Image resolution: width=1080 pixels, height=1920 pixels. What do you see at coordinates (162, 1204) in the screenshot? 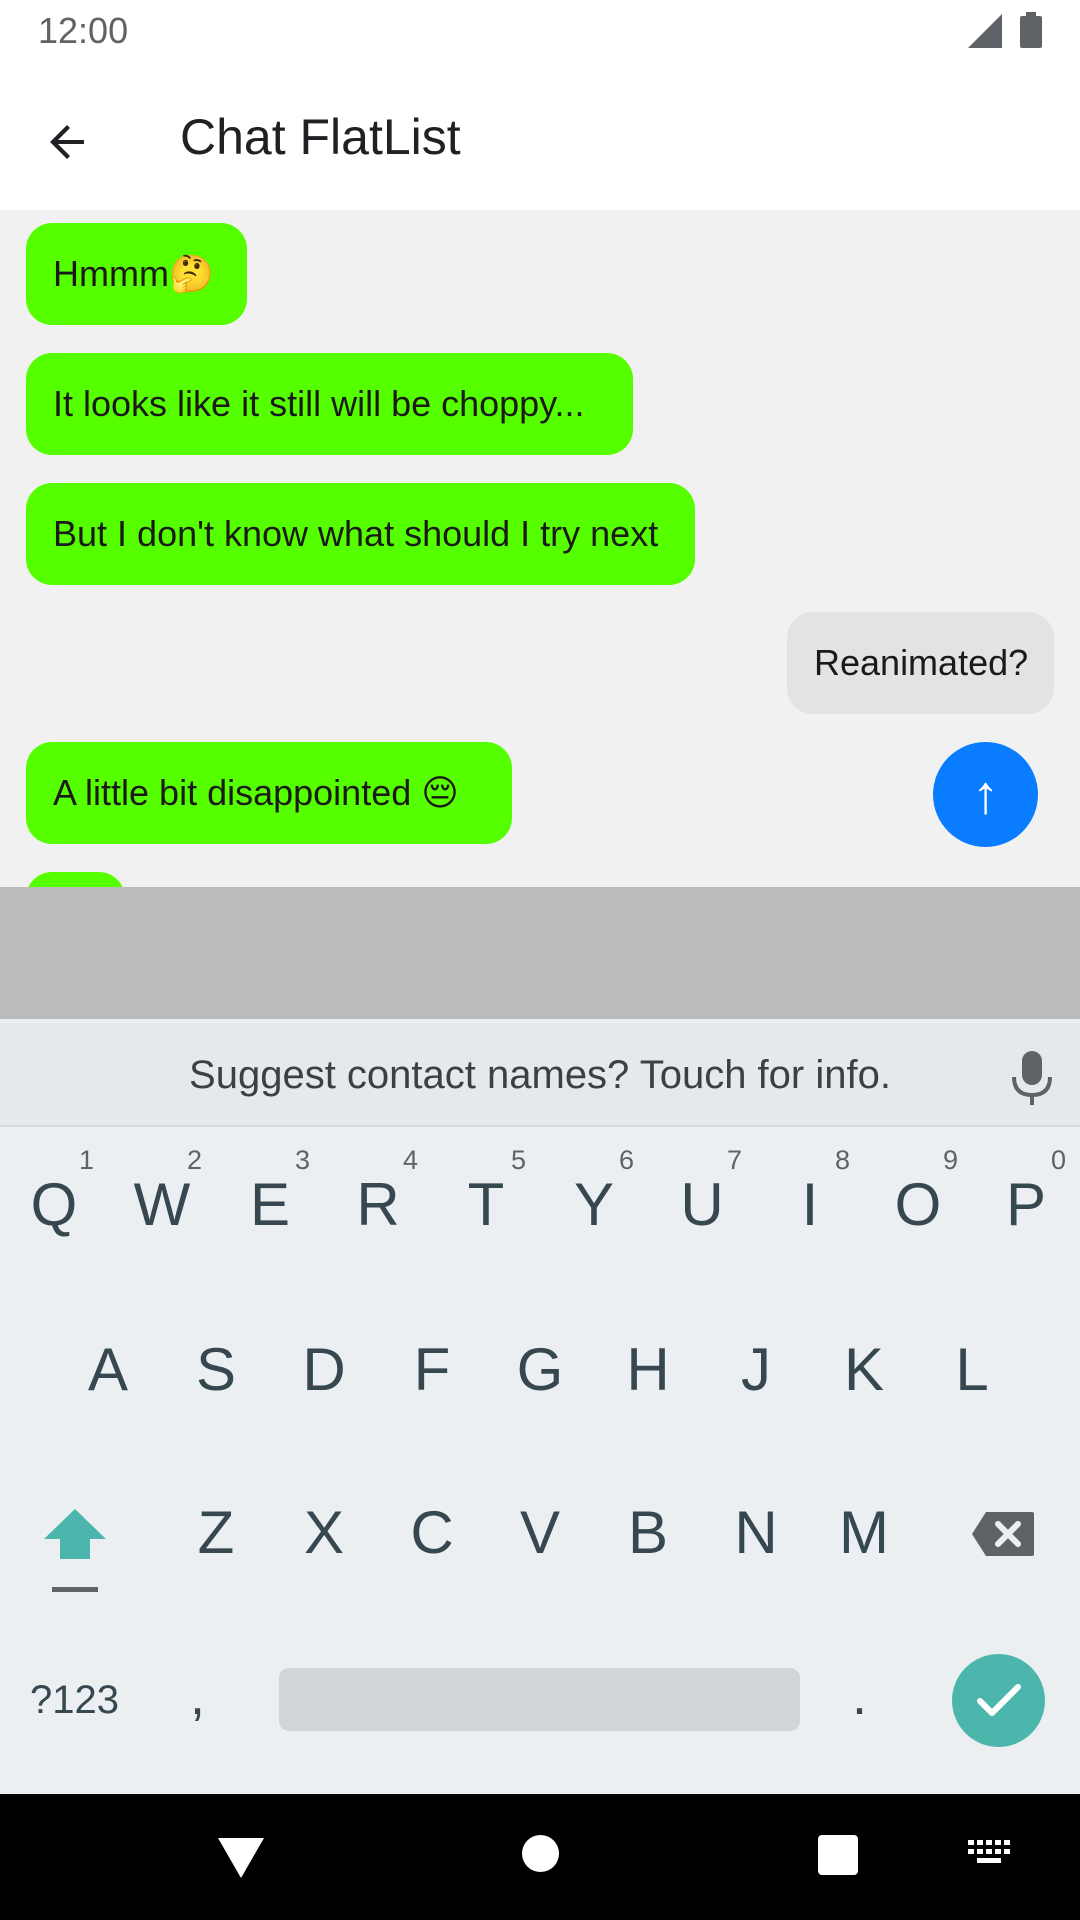
I see `key-w: W` at bounding box center [162, 1204].